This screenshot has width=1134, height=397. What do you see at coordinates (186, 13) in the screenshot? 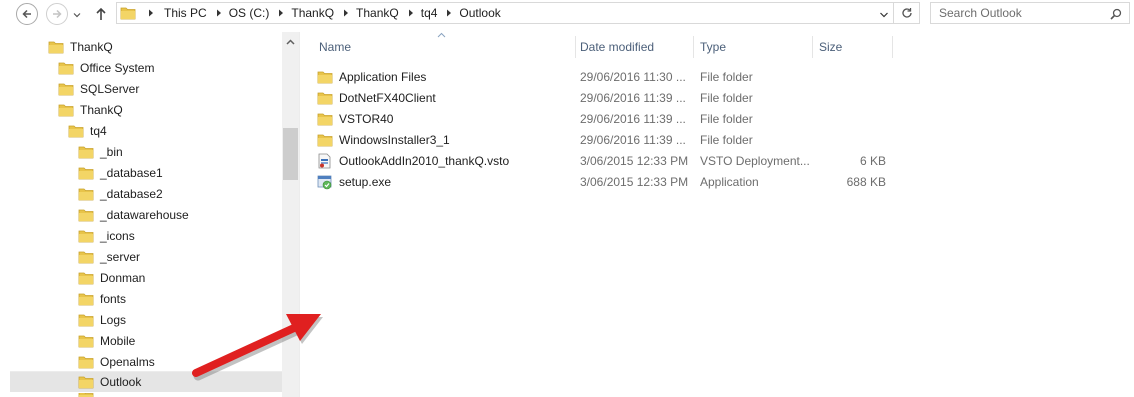
I see `breadcrumb-this-pc: This PC` at bounding box center [186, 13].